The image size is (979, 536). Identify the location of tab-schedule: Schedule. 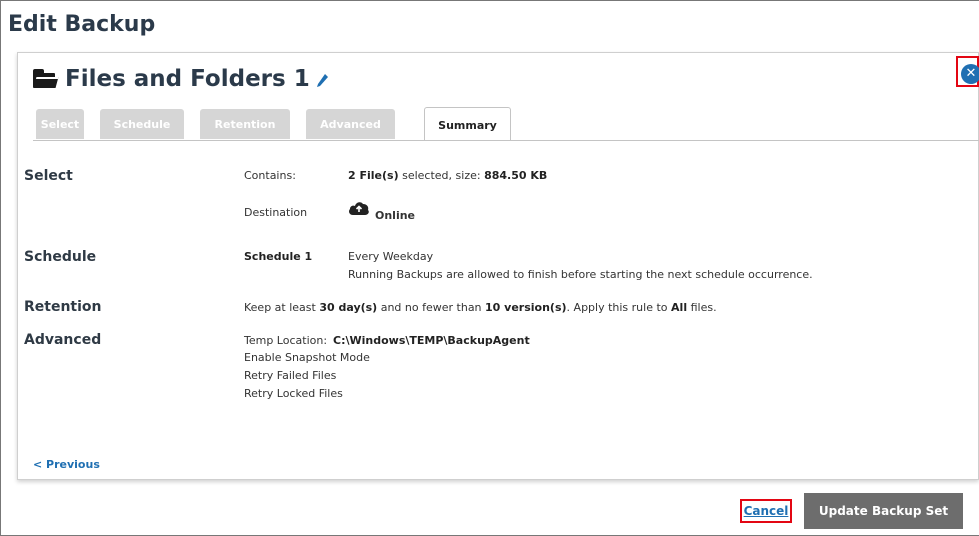
(142, 124).